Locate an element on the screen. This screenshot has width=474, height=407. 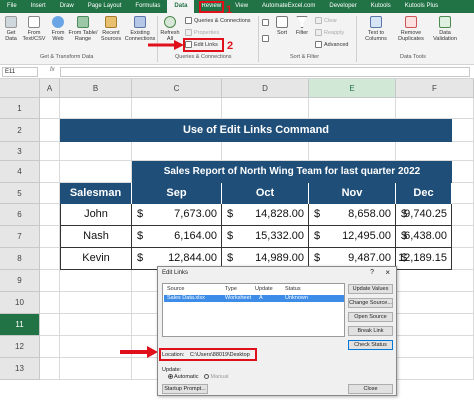
text-to-columns-button: Text to Columns is located at coordinates (376, 29).